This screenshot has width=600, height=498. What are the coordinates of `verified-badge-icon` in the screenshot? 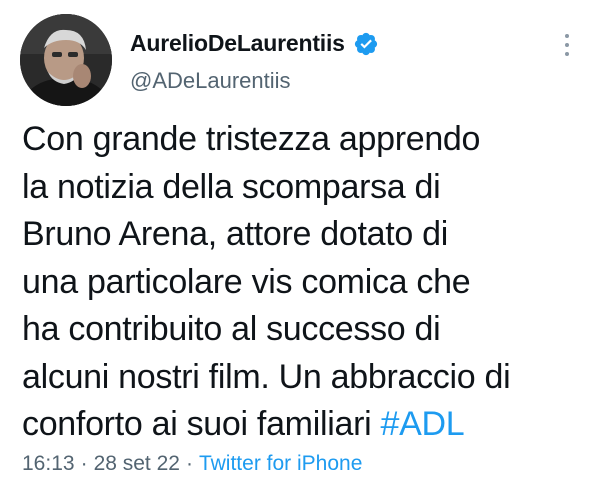 It's located at (365, 43).